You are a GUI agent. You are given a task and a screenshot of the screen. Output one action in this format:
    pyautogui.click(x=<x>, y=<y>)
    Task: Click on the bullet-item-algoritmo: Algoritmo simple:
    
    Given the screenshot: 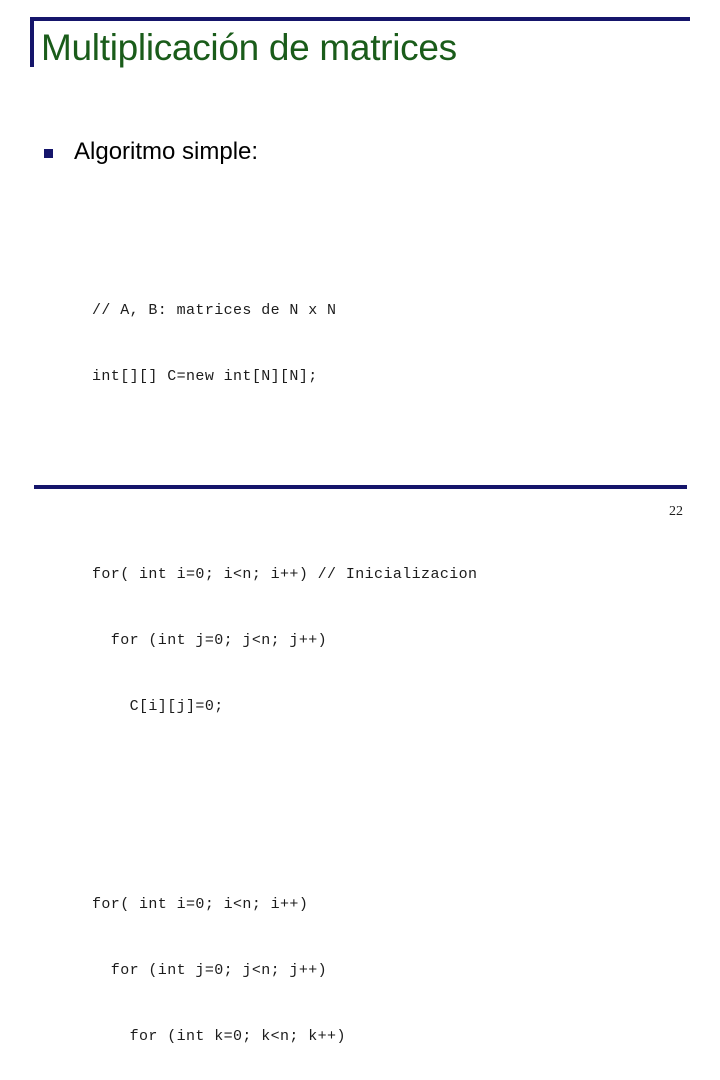 What is the action you would take?
    pyautogui.click(x=151, y=152)
    